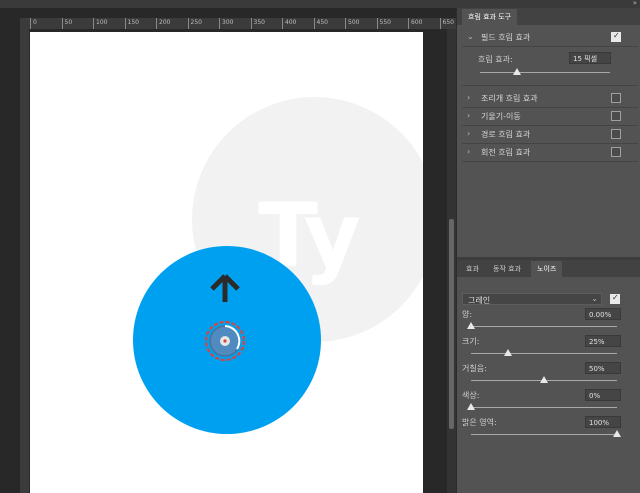 The image size is (640, 493). I want to click on tab-motion-effects: 동작 효과, so click(507, 269).